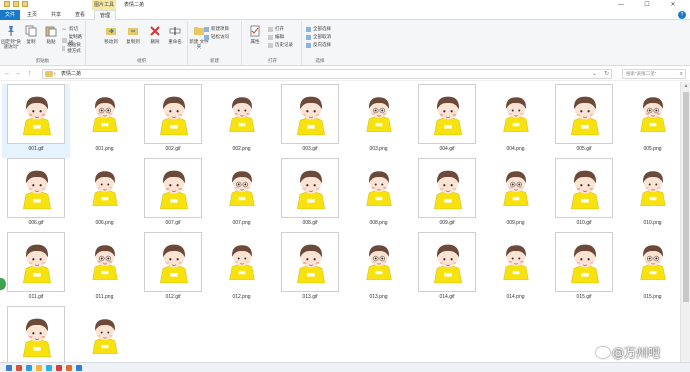 Image resolution: width=690 pixels, height=372 pixels. I want to click on vertical-scrollbar: ▲, so click(685, 222).